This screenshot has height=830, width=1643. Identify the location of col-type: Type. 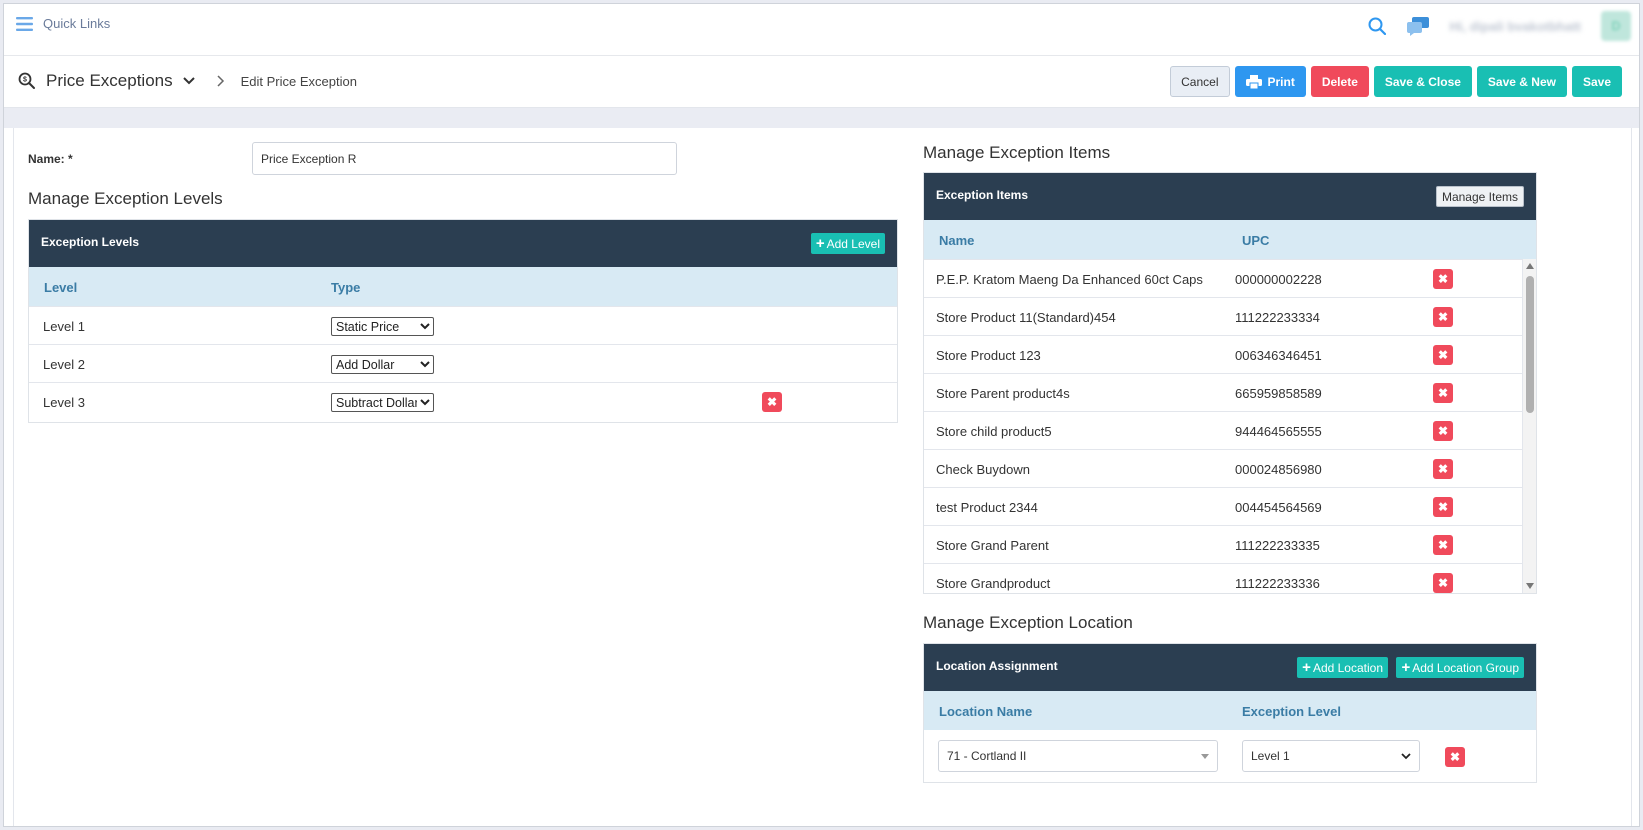
(345, 287).